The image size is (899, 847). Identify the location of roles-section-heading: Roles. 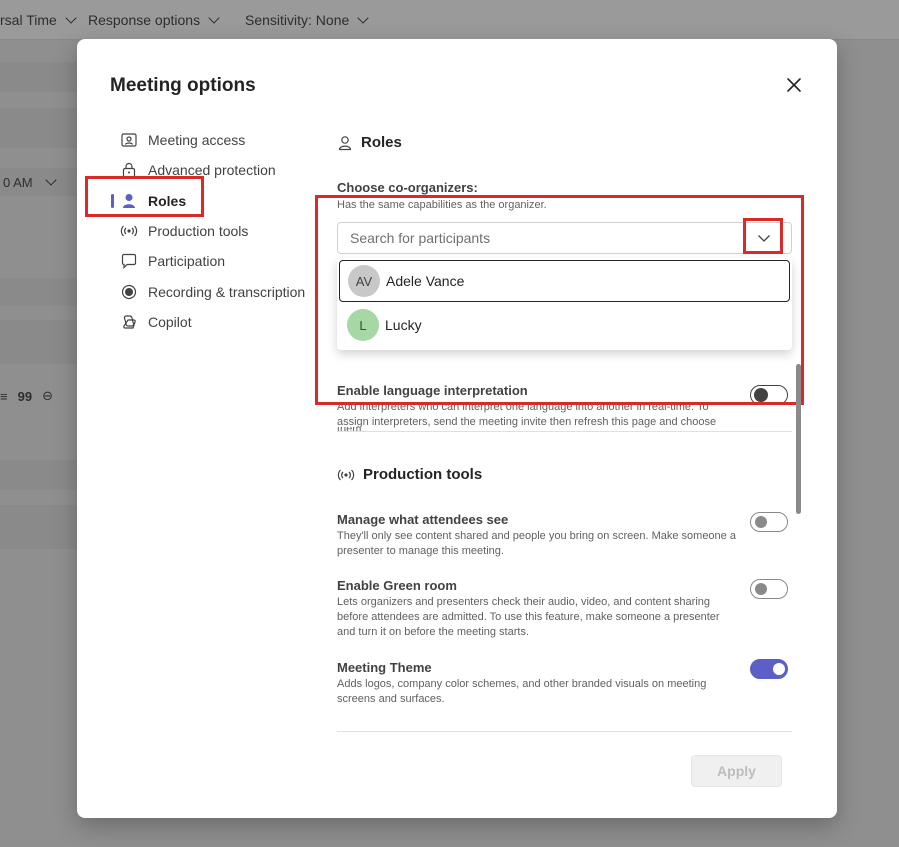
(369, 142).